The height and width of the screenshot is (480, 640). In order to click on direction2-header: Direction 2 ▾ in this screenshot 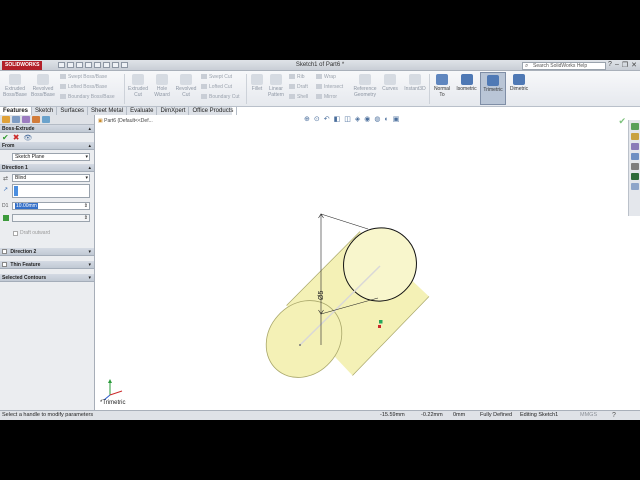, I will do `click(47, 252)`.